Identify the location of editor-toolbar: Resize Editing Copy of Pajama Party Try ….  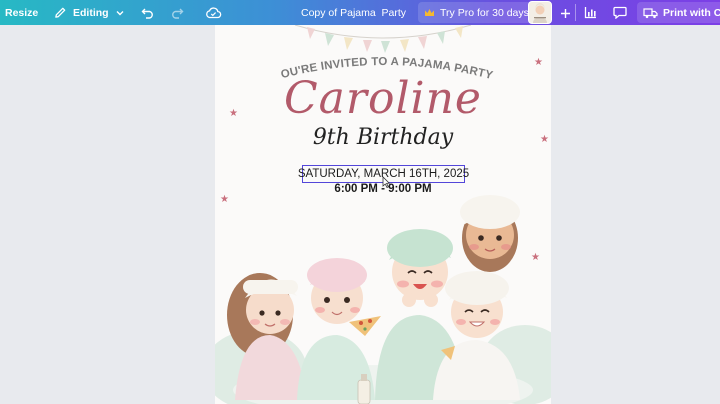
(360, 12).